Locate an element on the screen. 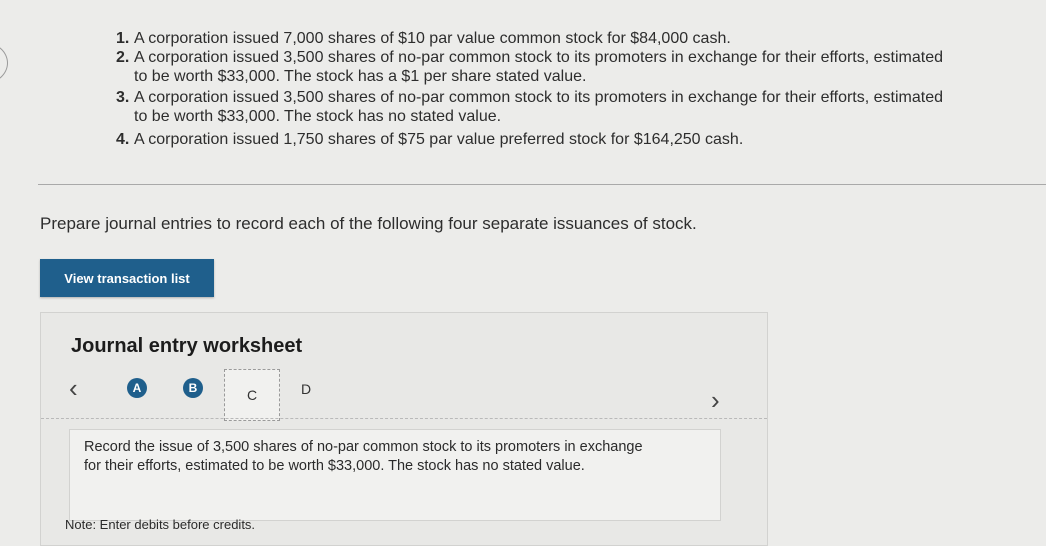 This screenshot has width=1046, height=546. transaction-number: 3. is located at coordinates (123, 97).